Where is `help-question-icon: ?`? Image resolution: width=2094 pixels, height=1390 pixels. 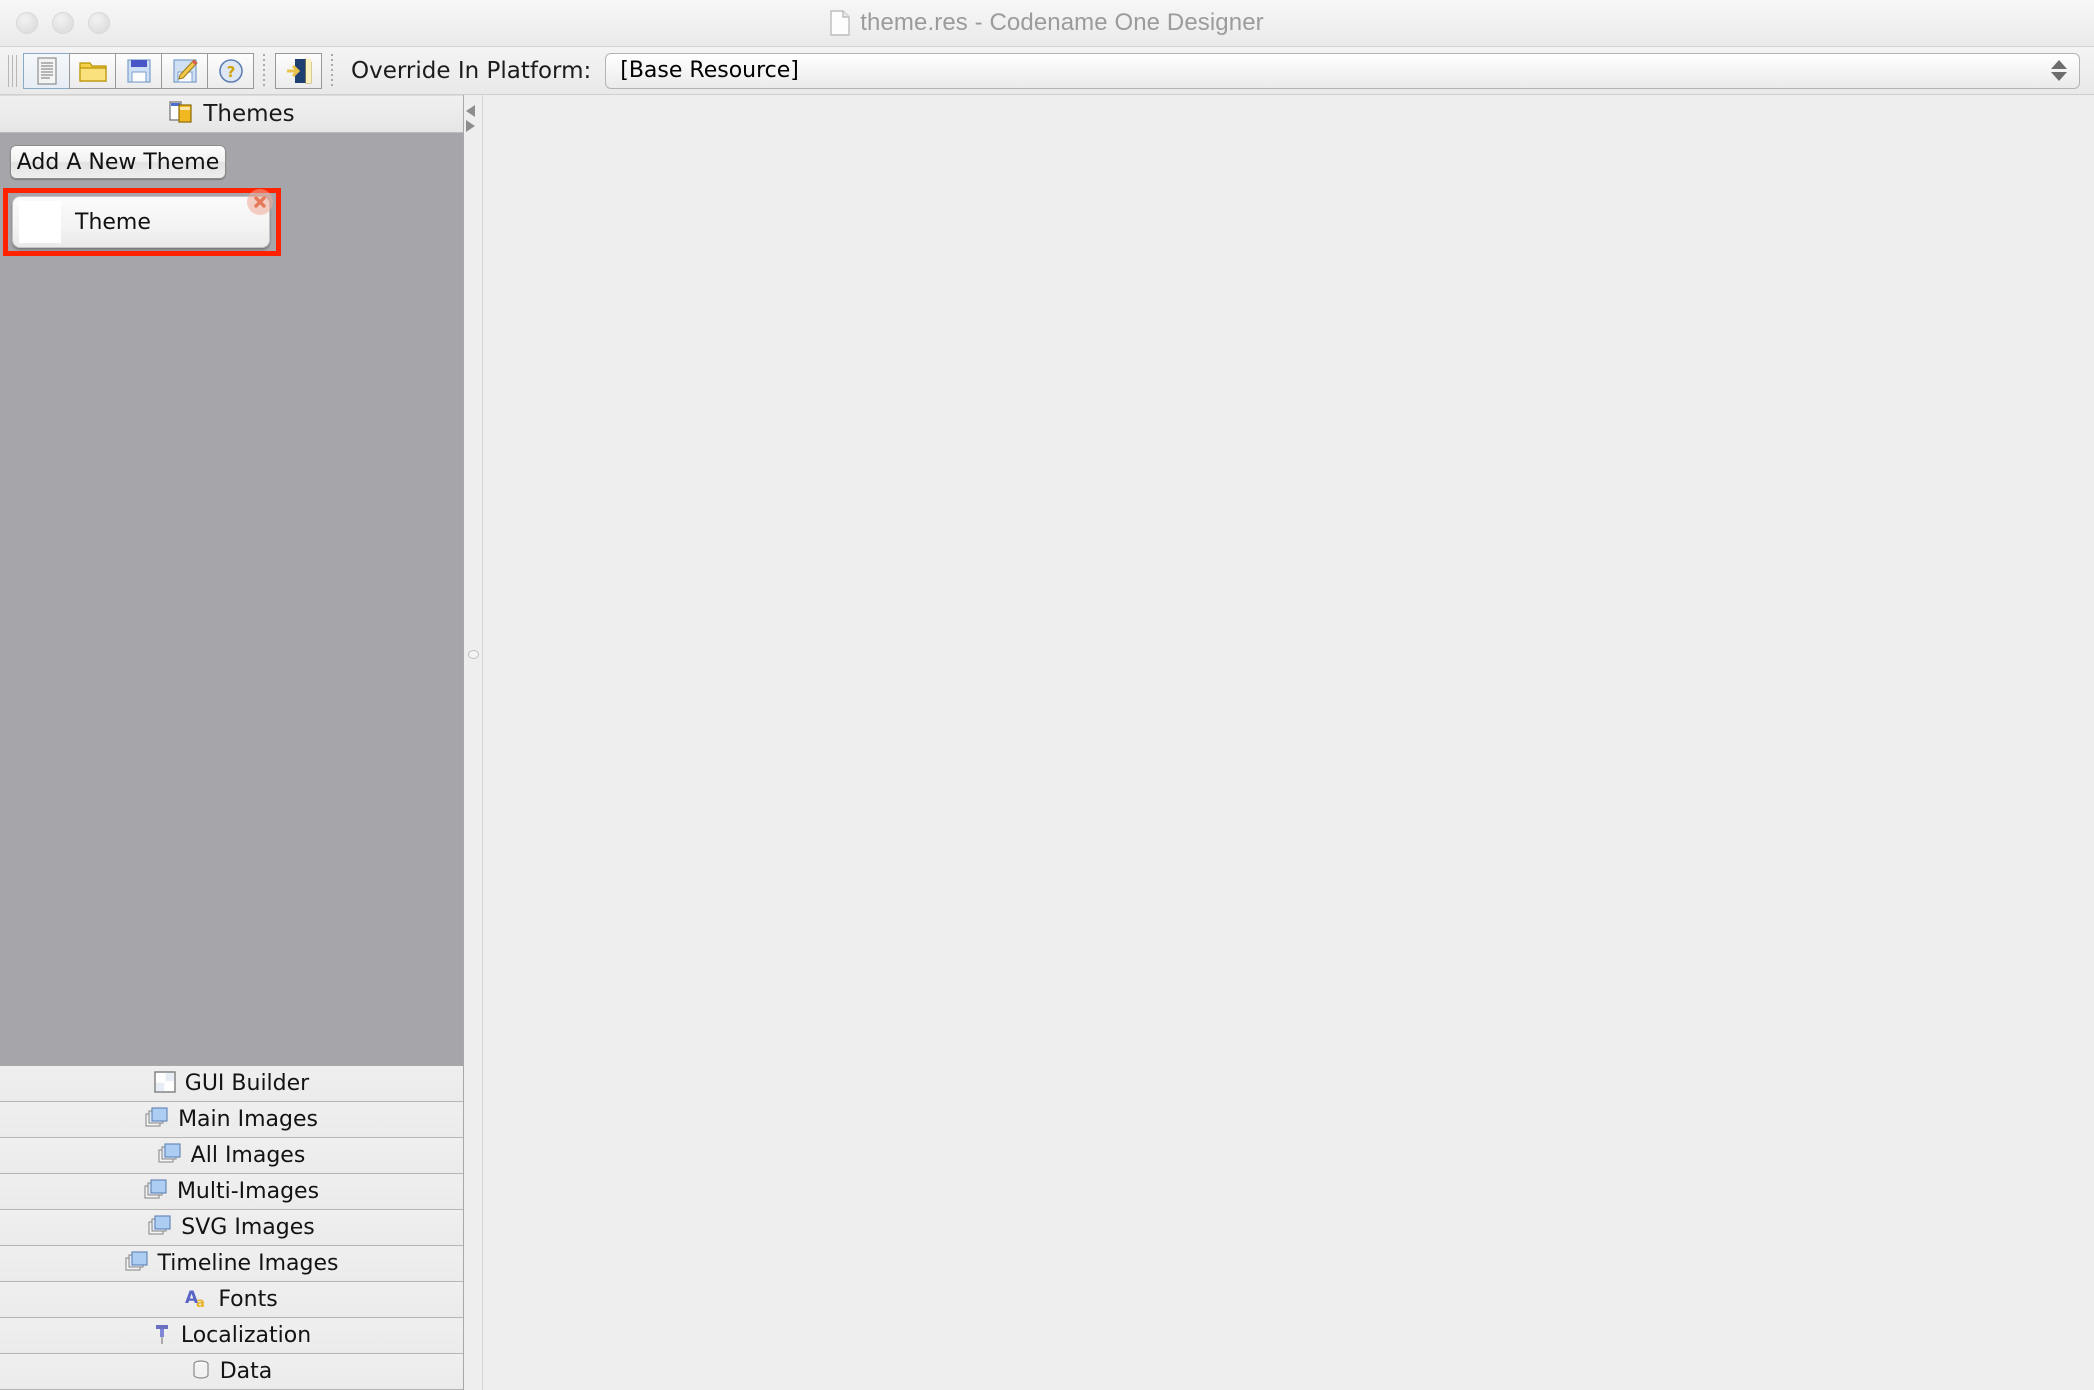
help-question-icon: ? is located at coordinates (230, 70).